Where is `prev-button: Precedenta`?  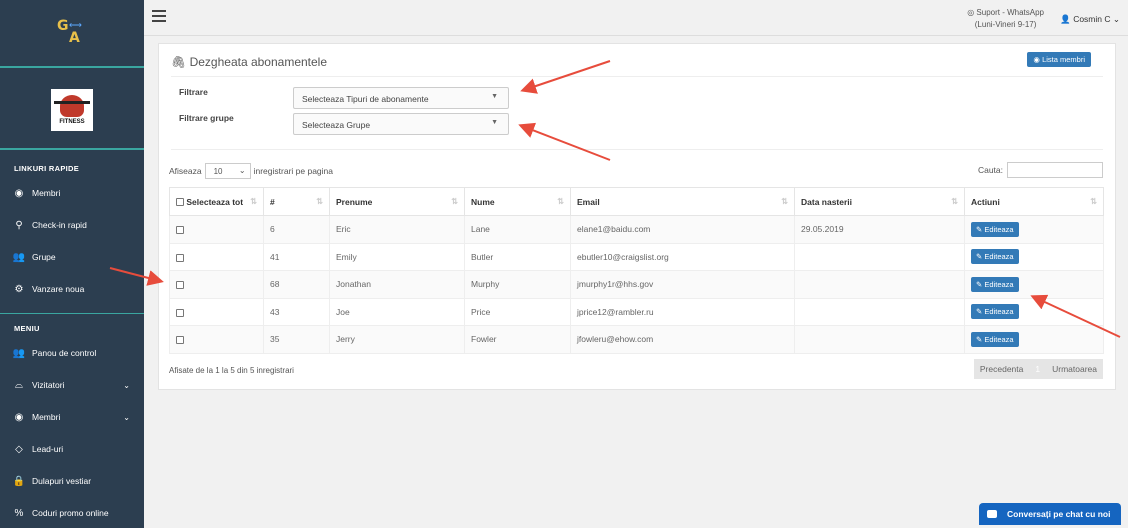
prev-button: Precedenta is located at coordinates (1001, 369).